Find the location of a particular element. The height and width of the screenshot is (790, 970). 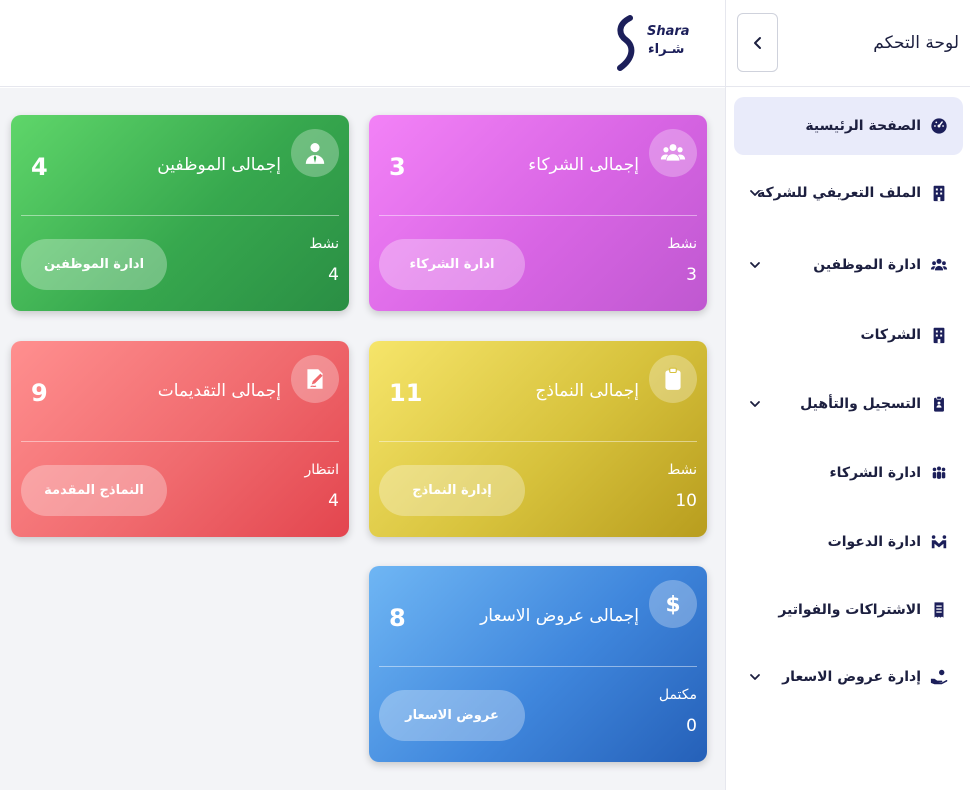

quotes-button: عروض الاسعار is located at coordinates (452, 715).